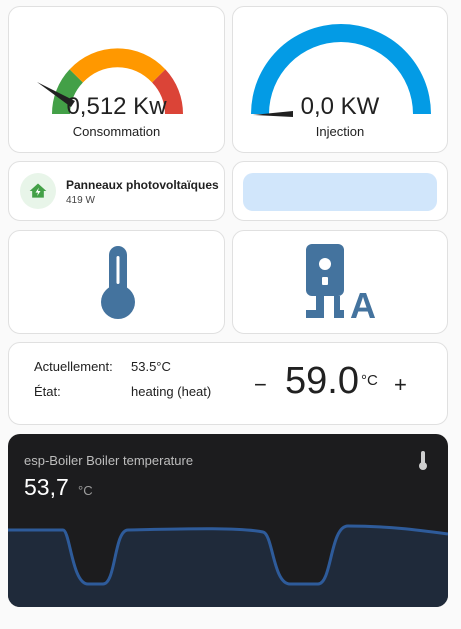 This screenshot has height=629, width=461. What do you see at coordinates (171, 391) in the screenshot?
I see `thermostat-state-value: heating (heat)` at bounding box center [171, 391].